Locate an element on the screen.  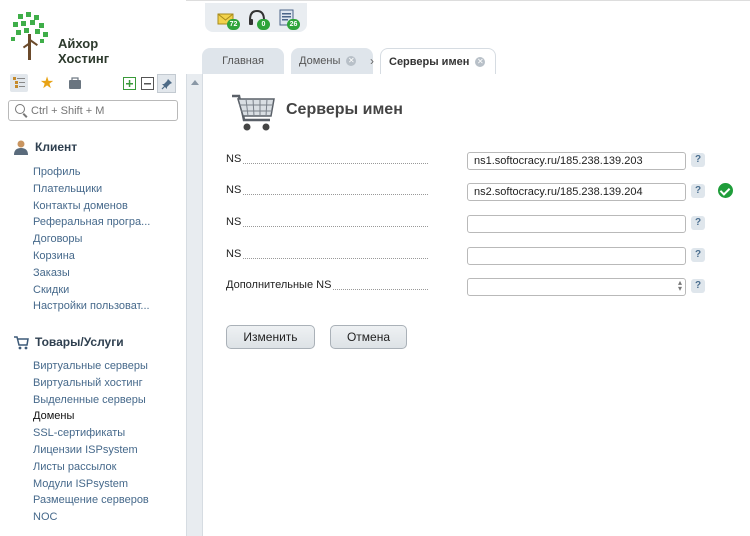
document-icon: 26 is located at coordinates (288, 19).